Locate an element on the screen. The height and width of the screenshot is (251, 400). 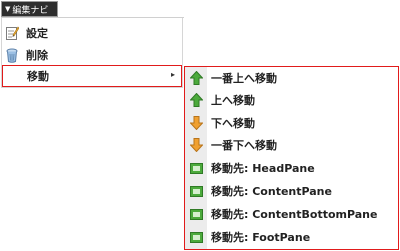
primary-menu: 設定 削除 移動 ▸ is located at coordinates (92, 53).